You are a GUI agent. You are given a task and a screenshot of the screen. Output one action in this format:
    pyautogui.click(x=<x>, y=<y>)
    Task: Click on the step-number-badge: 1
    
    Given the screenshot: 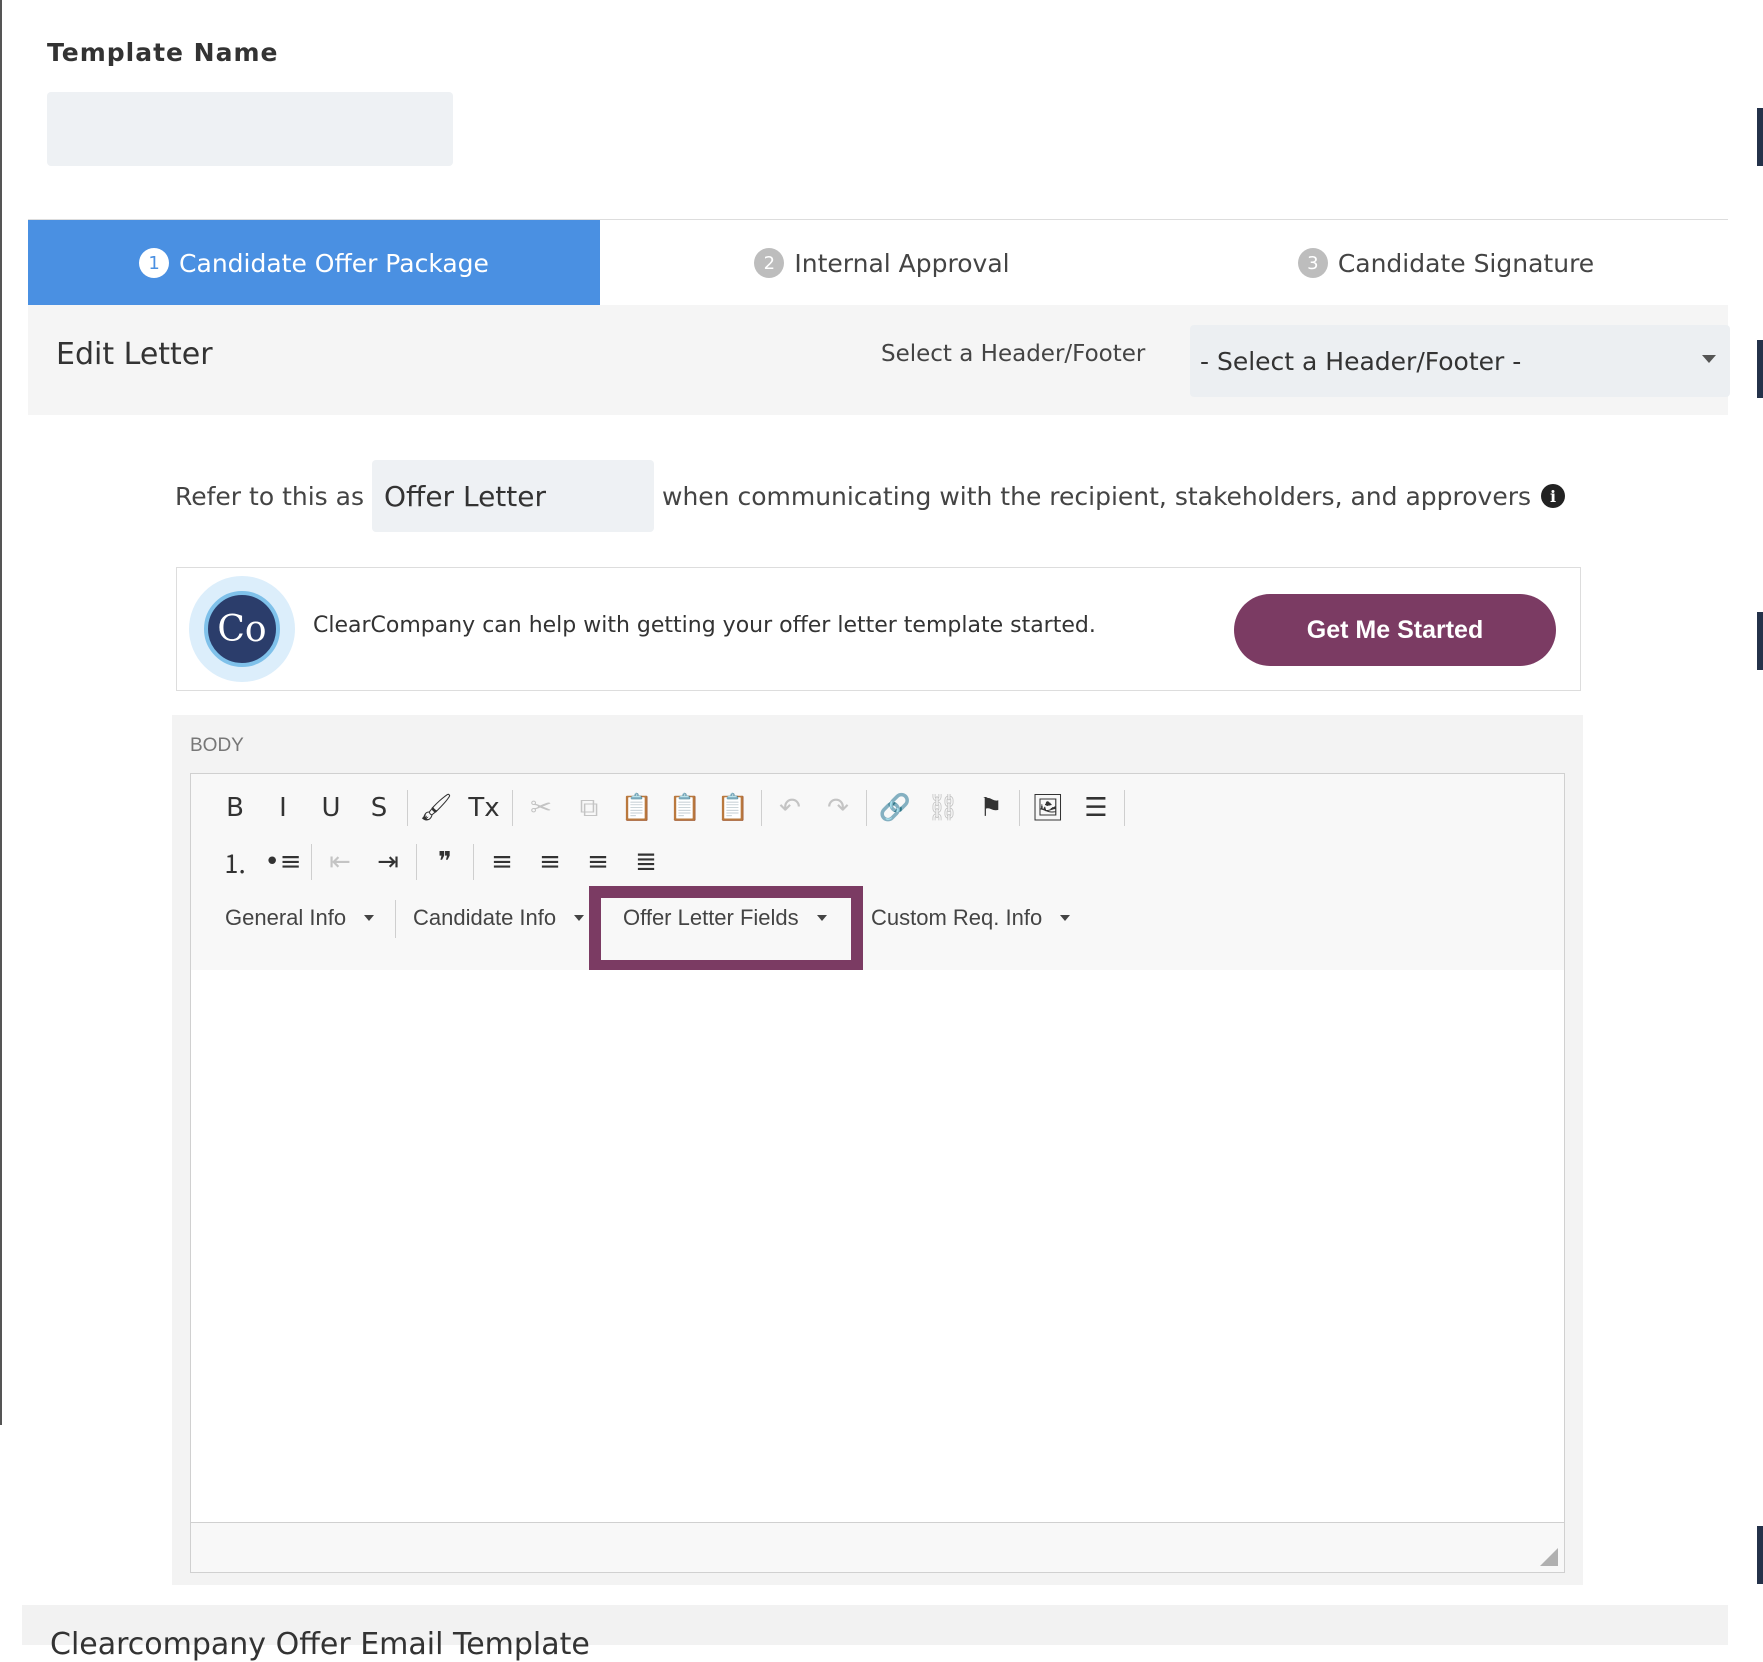 What is the action you would take?
    pyautogui.click(x=154, y=263)
    